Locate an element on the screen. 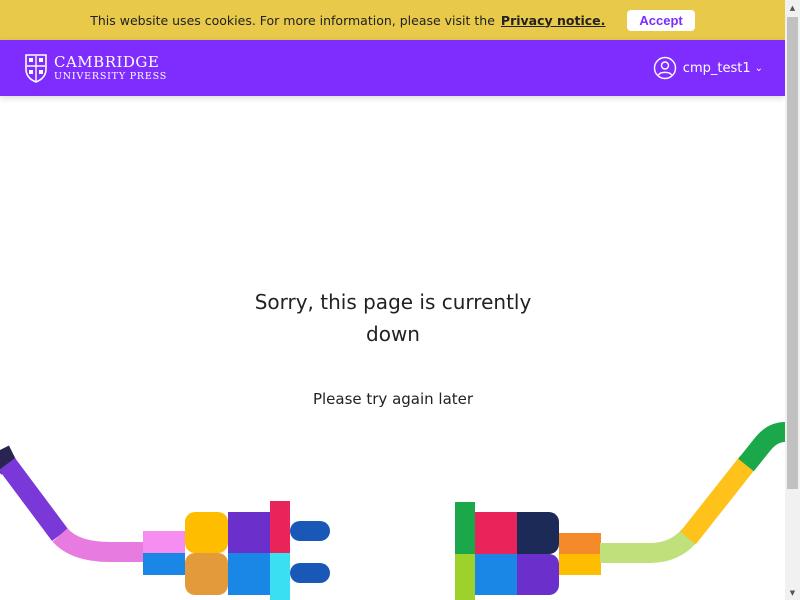  right-plug-collar-orange is located at coordinates (580, 543).